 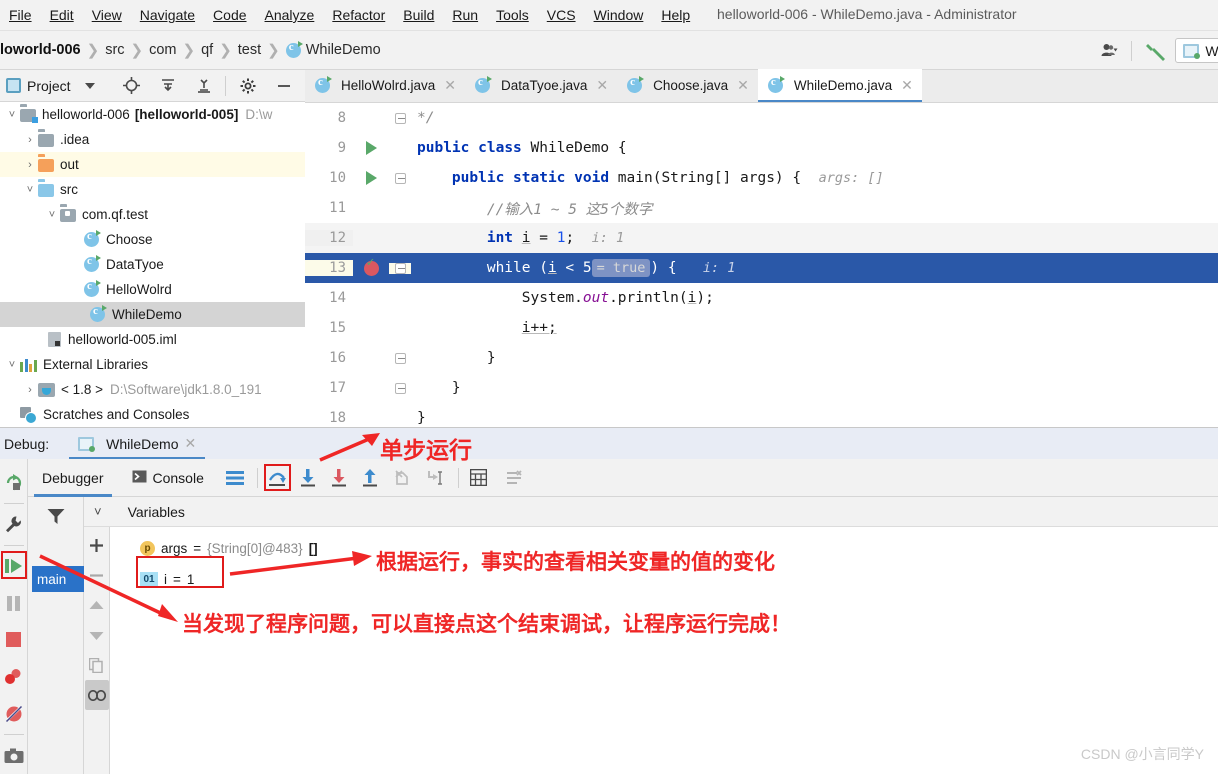 I want to click on editor-tab-whiledemo: WhileDemo.java ✕, so click(x=839, y=85).